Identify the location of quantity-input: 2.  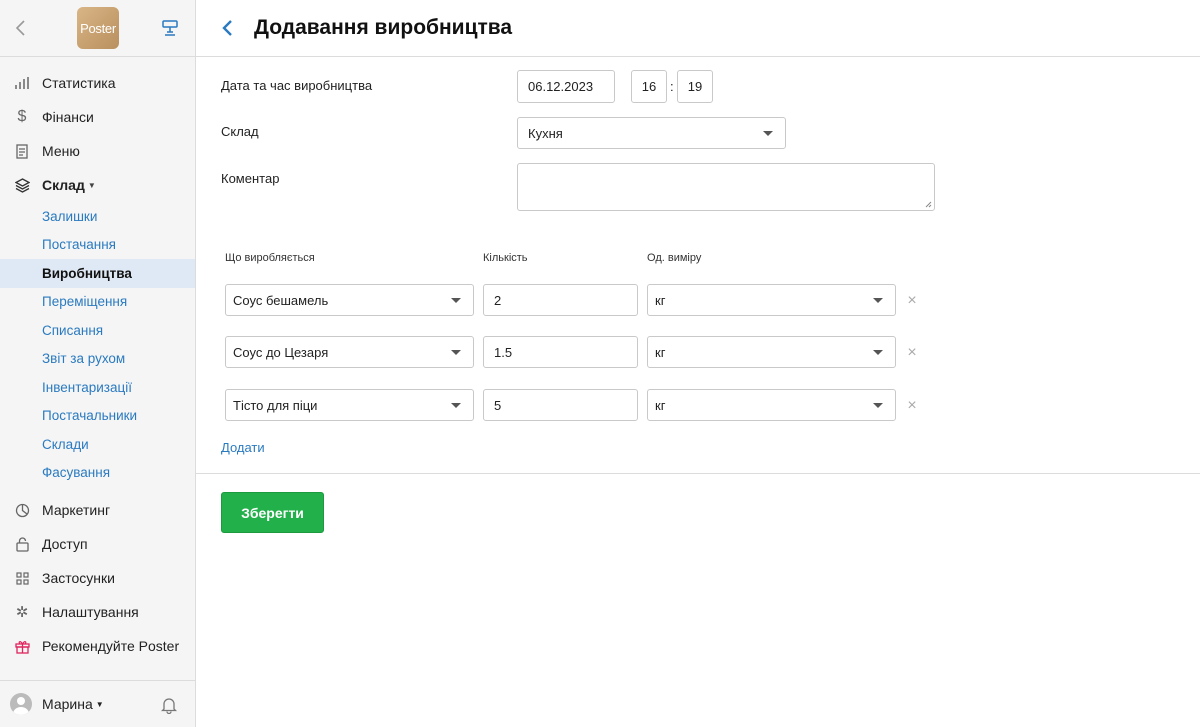
(560, 300).